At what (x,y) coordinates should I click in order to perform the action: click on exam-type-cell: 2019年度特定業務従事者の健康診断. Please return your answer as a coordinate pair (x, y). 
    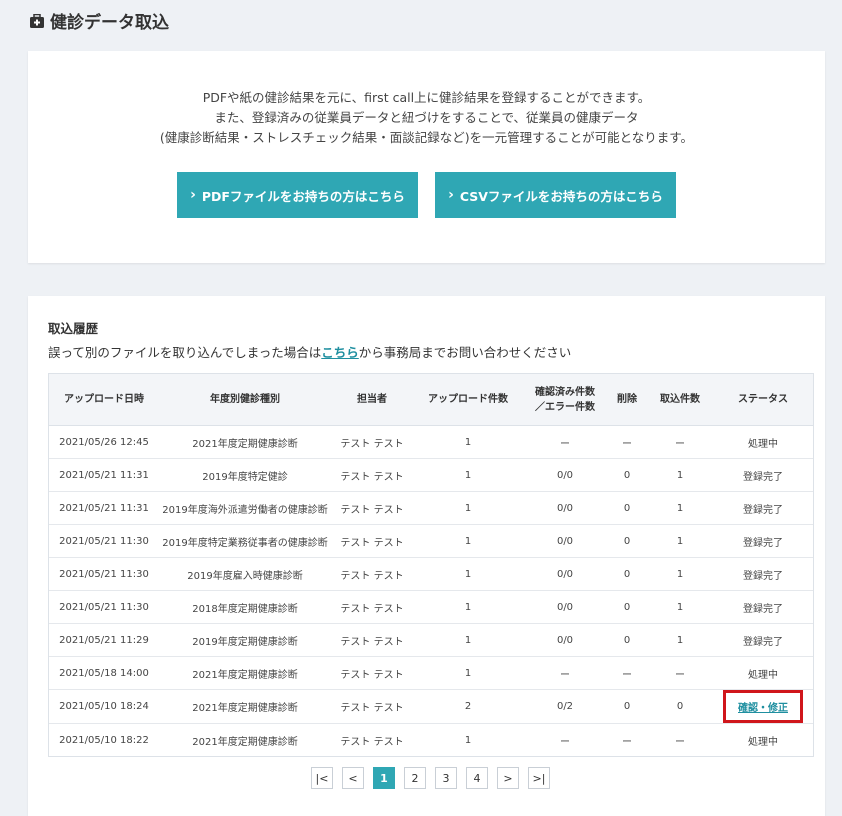
    Looking at the image, I should click on (245, 541).